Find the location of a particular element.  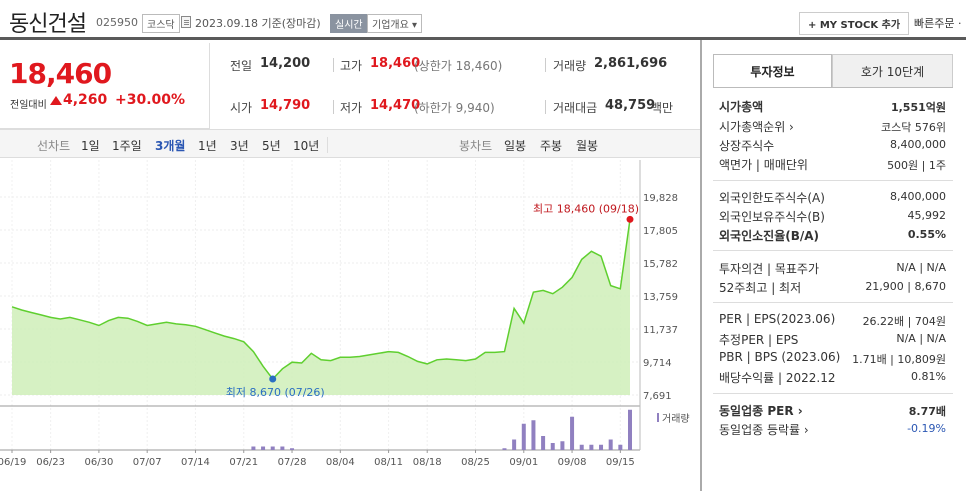

info-row-label: 시가총액순위 › is located at coordinates (756, 126).